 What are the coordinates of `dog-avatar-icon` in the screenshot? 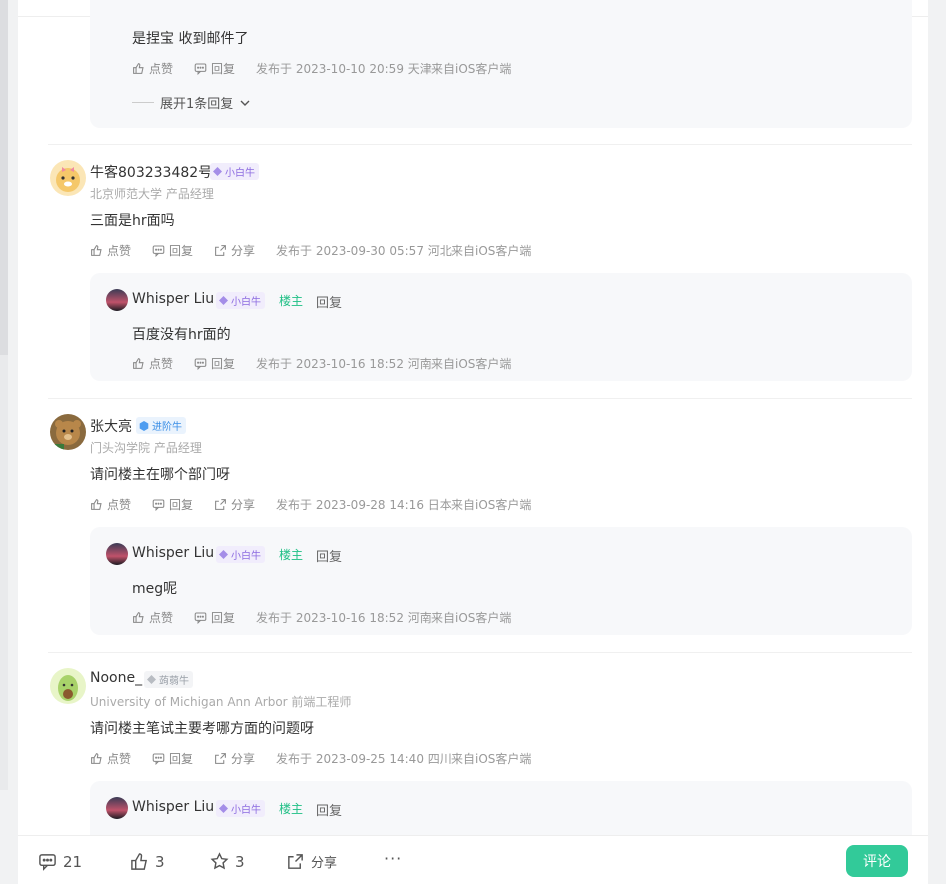 It's located at (68, 179).